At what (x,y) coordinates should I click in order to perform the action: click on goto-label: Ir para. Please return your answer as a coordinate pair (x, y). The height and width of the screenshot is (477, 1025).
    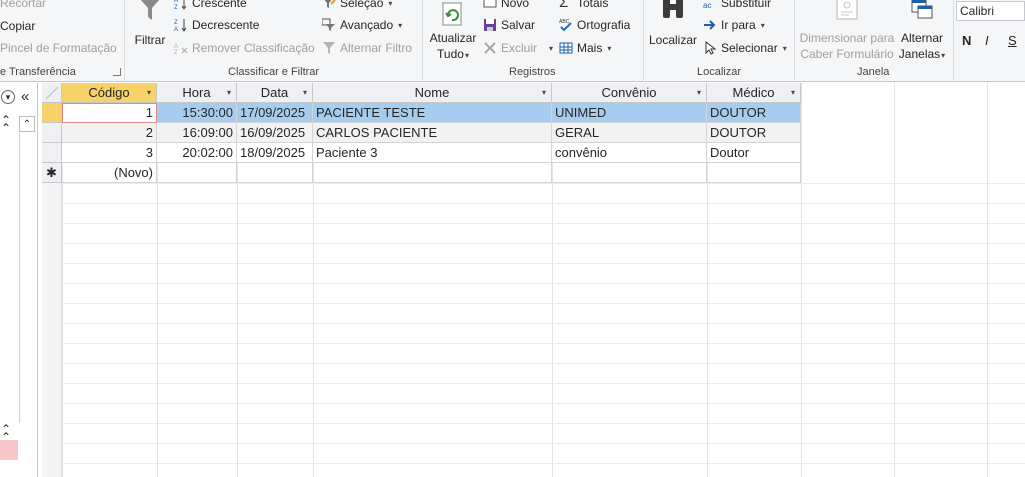
    Looking at the image, I should click on (738, 25).